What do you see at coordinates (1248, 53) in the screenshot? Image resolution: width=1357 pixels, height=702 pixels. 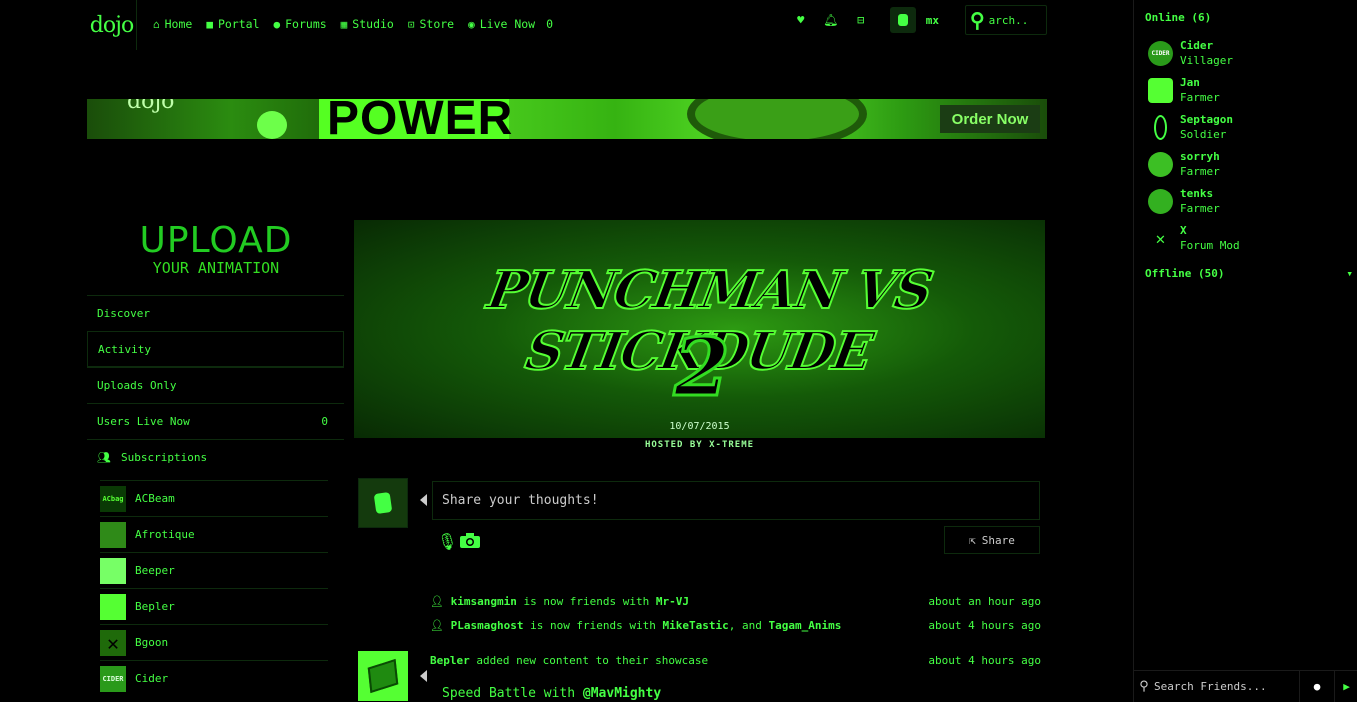 I see `friend-item: CIDER Cider Villager` at bounding box center [1248, 53].